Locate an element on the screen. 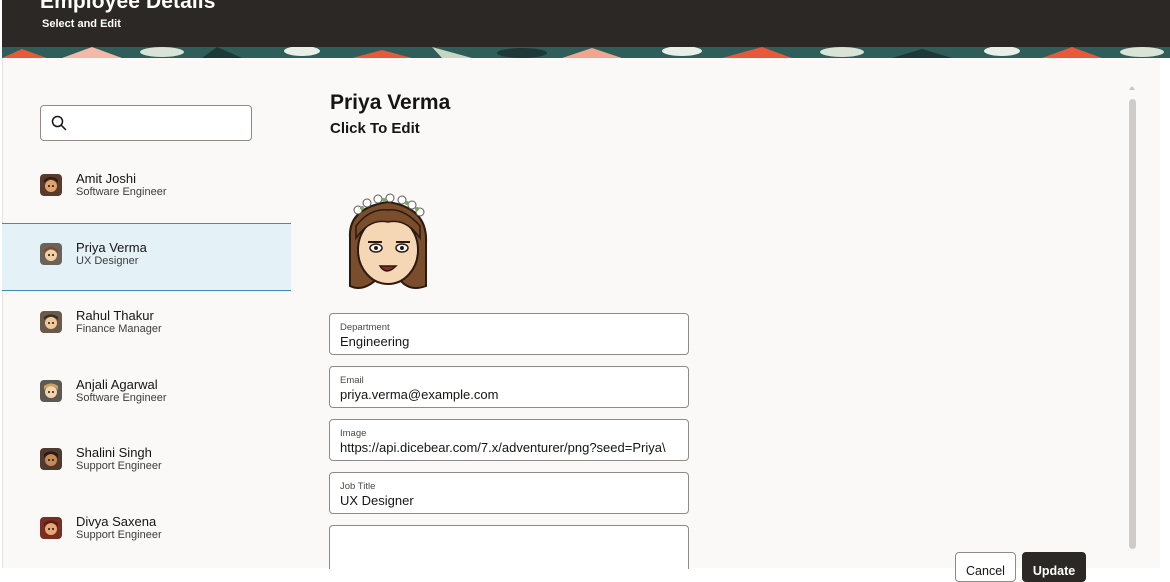  email-field: Email priya.verma@example.com is located at coordinates (509, 387).